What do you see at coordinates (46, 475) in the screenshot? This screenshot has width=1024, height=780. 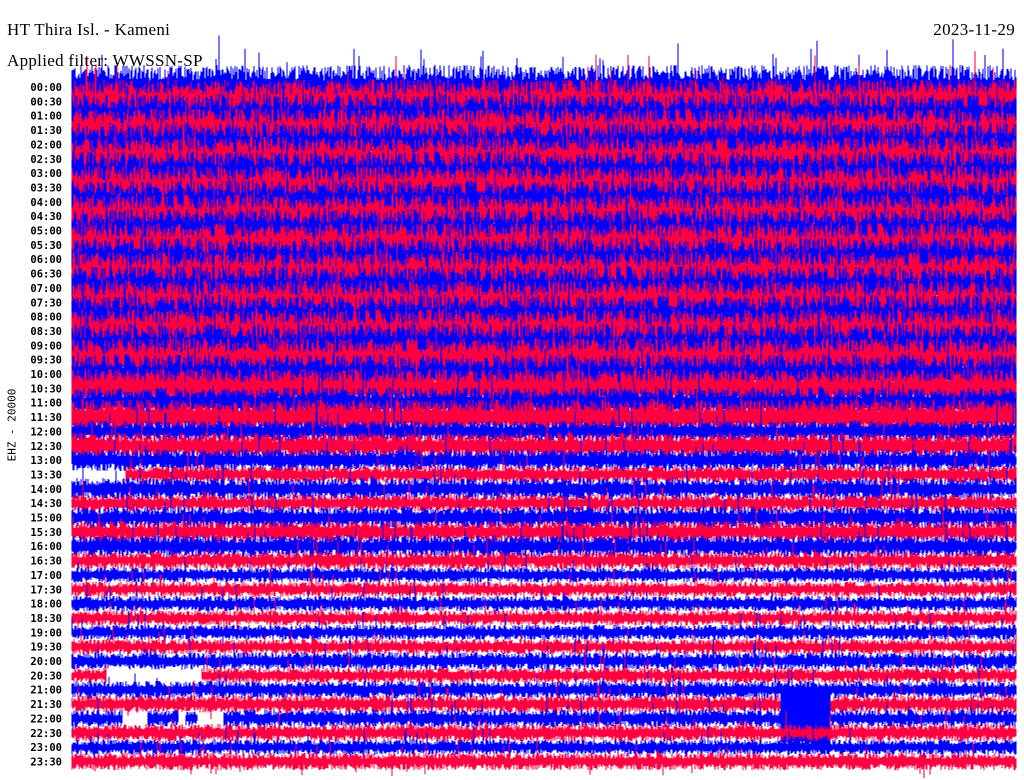 I see `time-label: 13:30` at bounding box center [46, 475].